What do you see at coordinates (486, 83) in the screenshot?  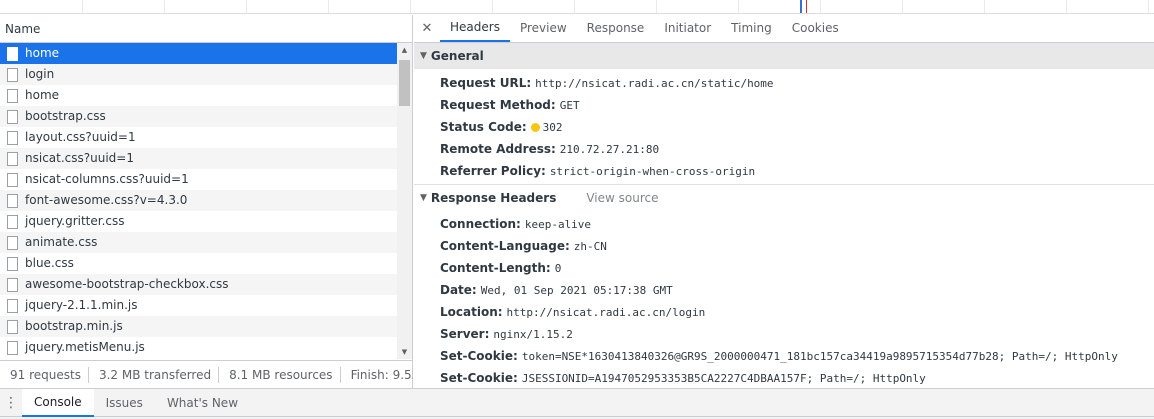 I see `header-name: Request URL:` at bounding box center [486, 83].